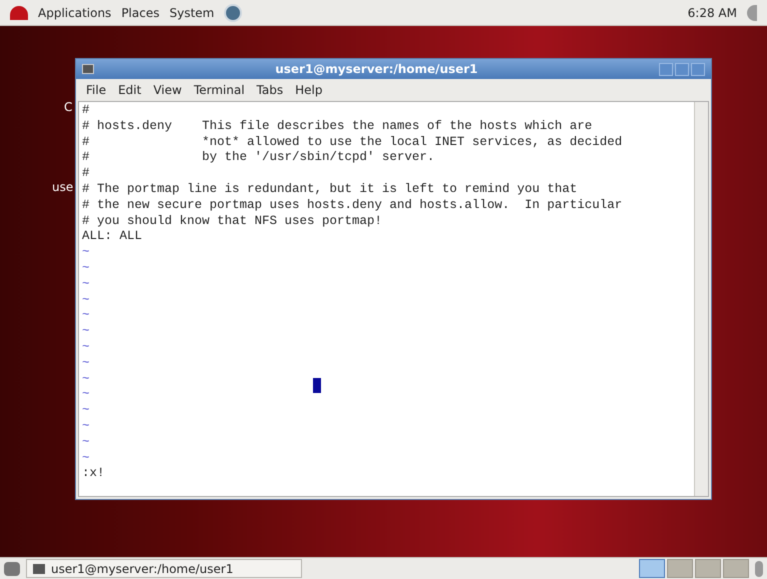  Describe the element at coordinates (112, 237) in the screenshot. I see `code-line: ALL` at that location.